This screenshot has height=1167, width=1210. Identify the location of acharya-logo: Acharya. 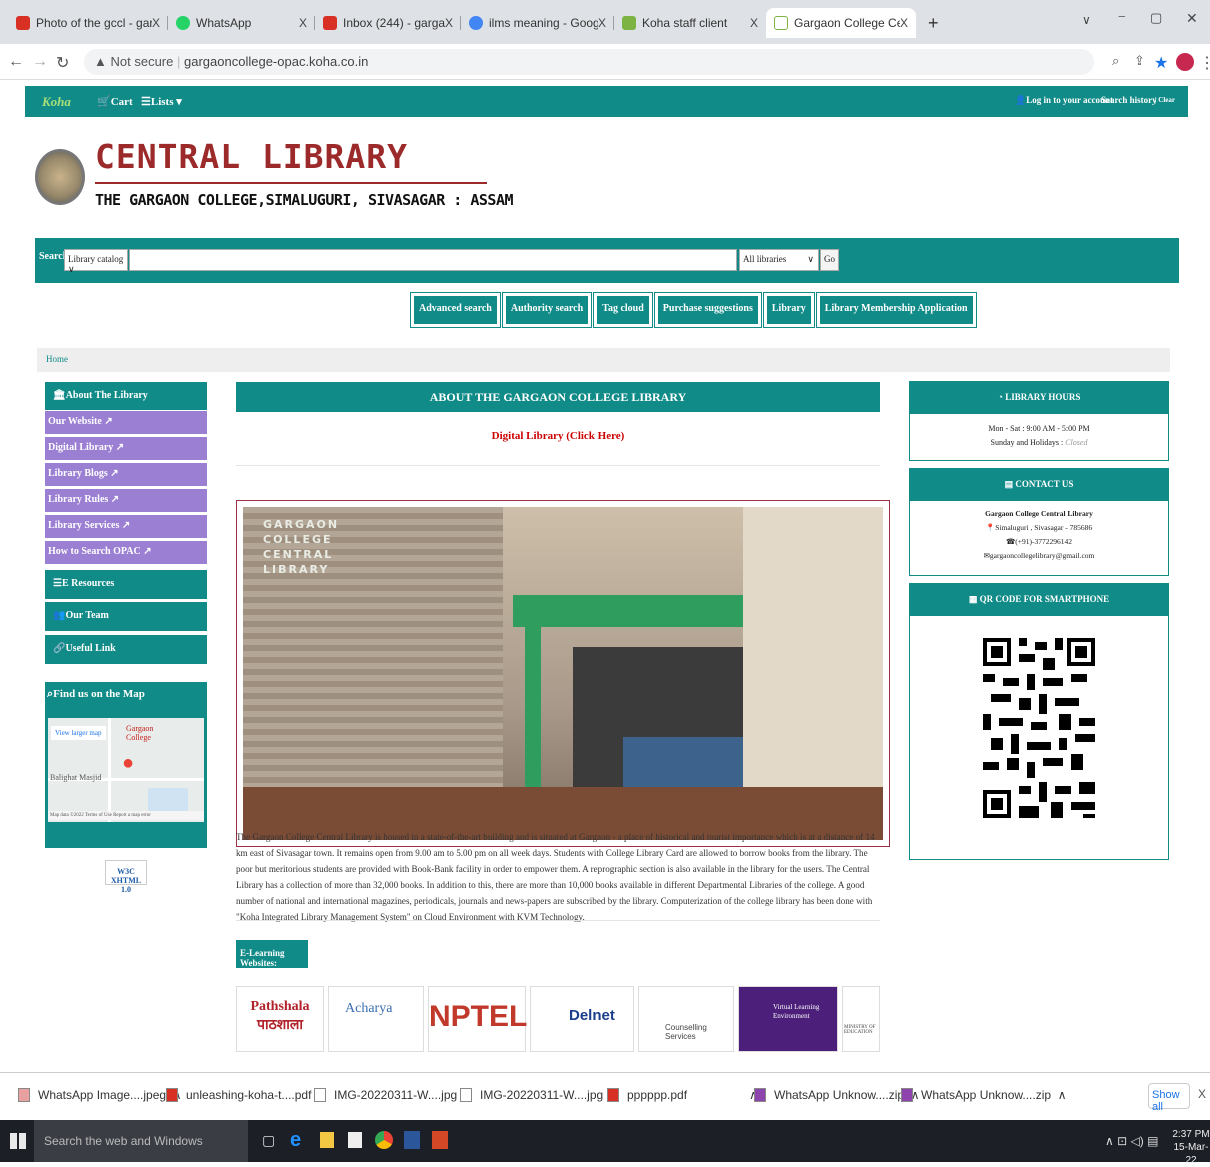
(376, 1019).